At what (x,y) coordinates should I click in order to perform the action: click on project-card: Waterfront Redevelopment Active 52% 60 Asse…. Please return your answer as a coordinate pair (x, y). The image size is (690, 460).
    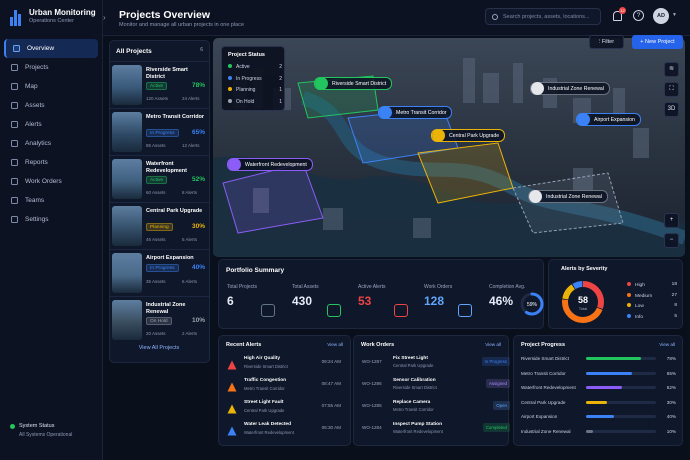
    Looking at the image, I should click on (159, 178).